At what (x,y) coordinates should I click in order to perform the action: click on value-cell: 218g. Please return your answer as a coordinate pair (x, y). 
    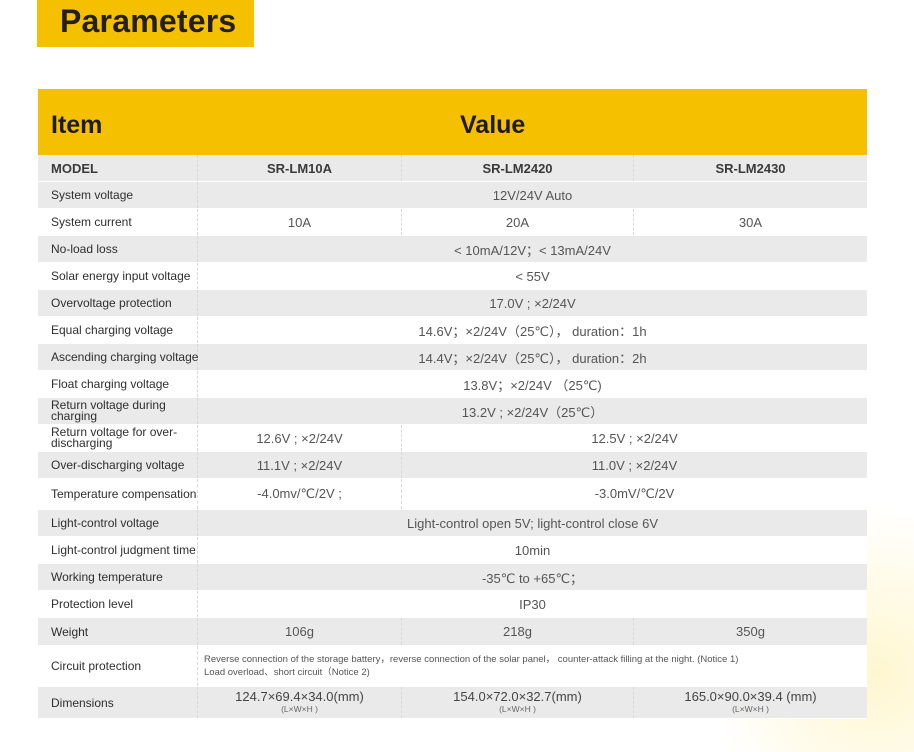
    Looking at the image, I should click on (518, 631).